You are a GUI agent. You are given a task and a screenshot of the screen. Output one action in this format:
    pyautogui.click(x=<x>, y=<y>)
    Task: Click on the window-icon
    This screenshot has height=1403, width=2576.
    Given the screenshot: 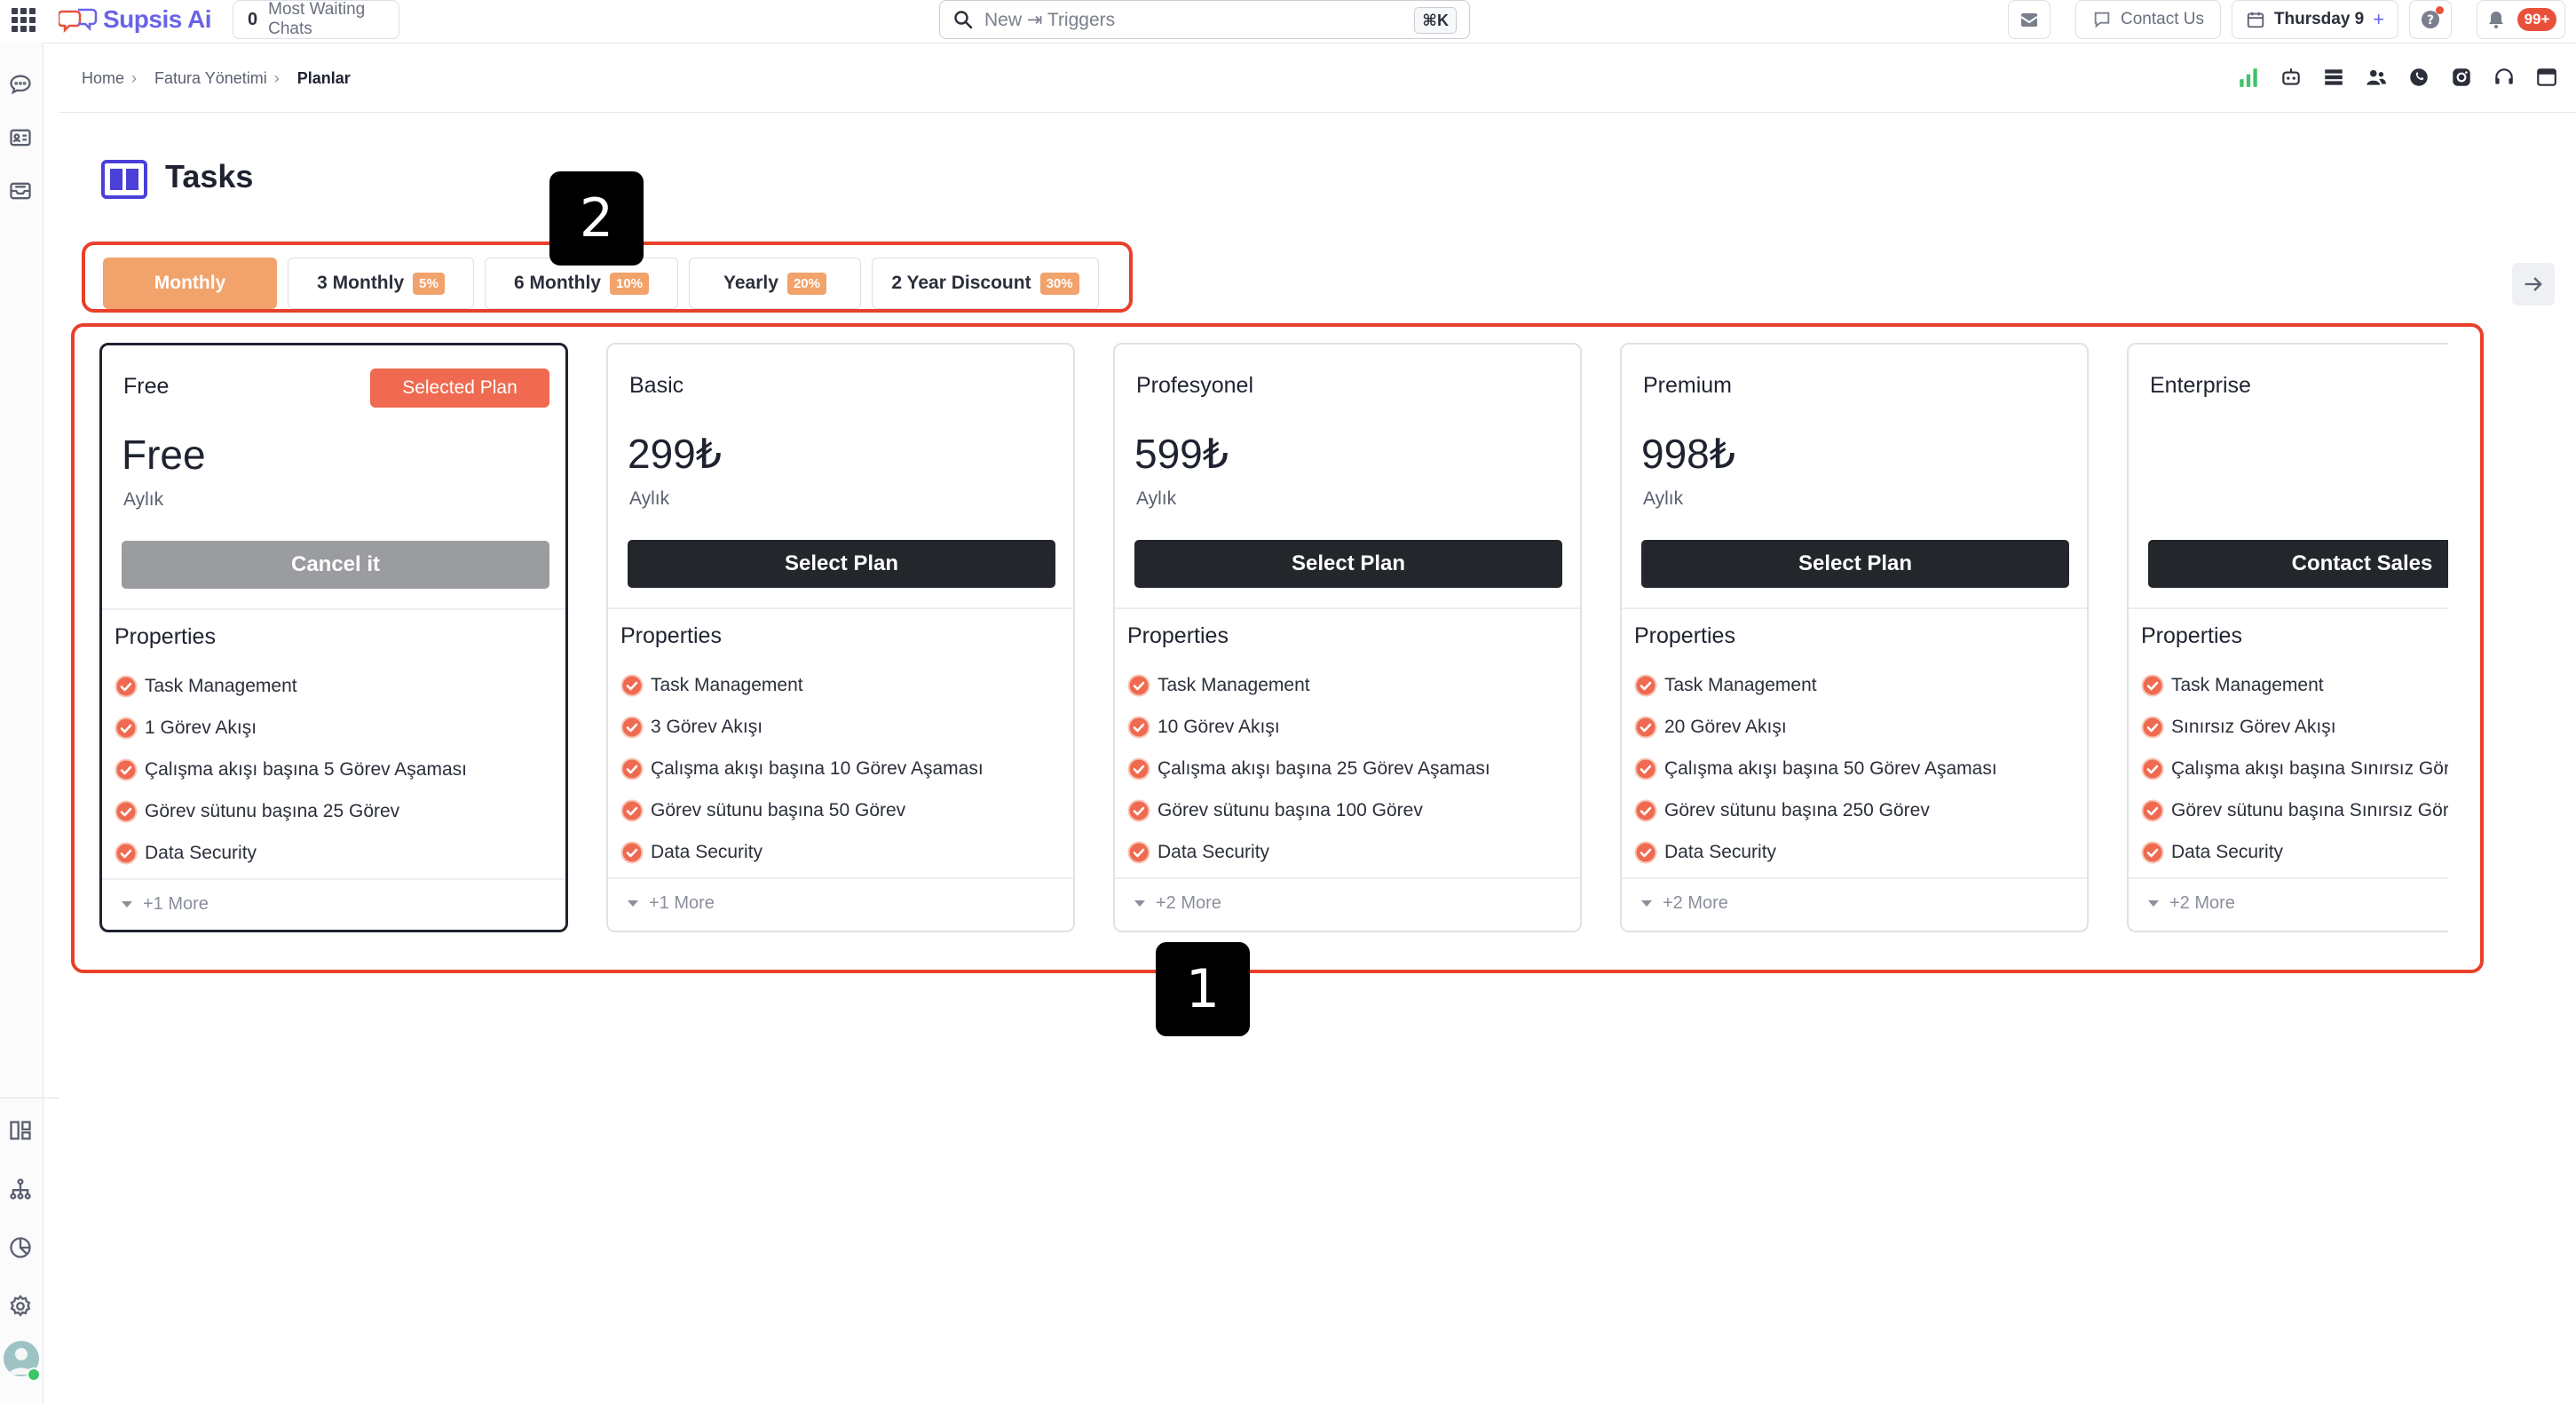 What is the action you would take?
    pyautogui.click(x=2546, y=77)
    